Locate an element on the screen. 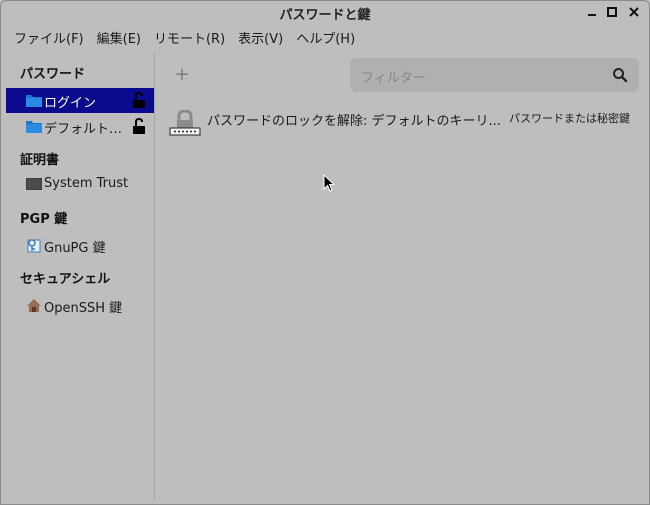  section-certificates: 証明書 is located at coordinates (40, 160).